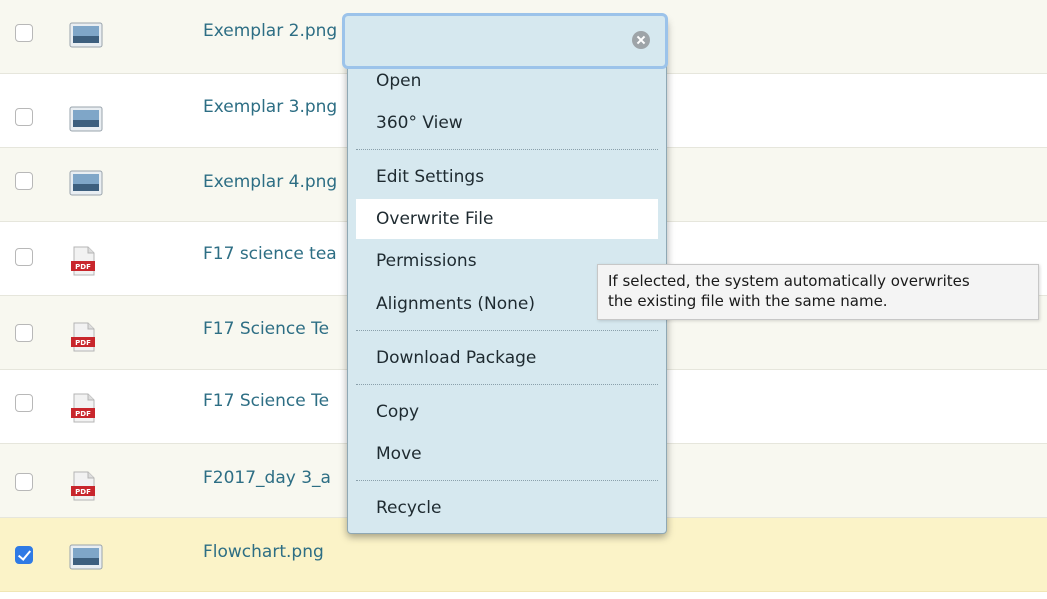 This screenshot has width=1047, height=599. I want to click on menu-search-input, so click(487, 41).